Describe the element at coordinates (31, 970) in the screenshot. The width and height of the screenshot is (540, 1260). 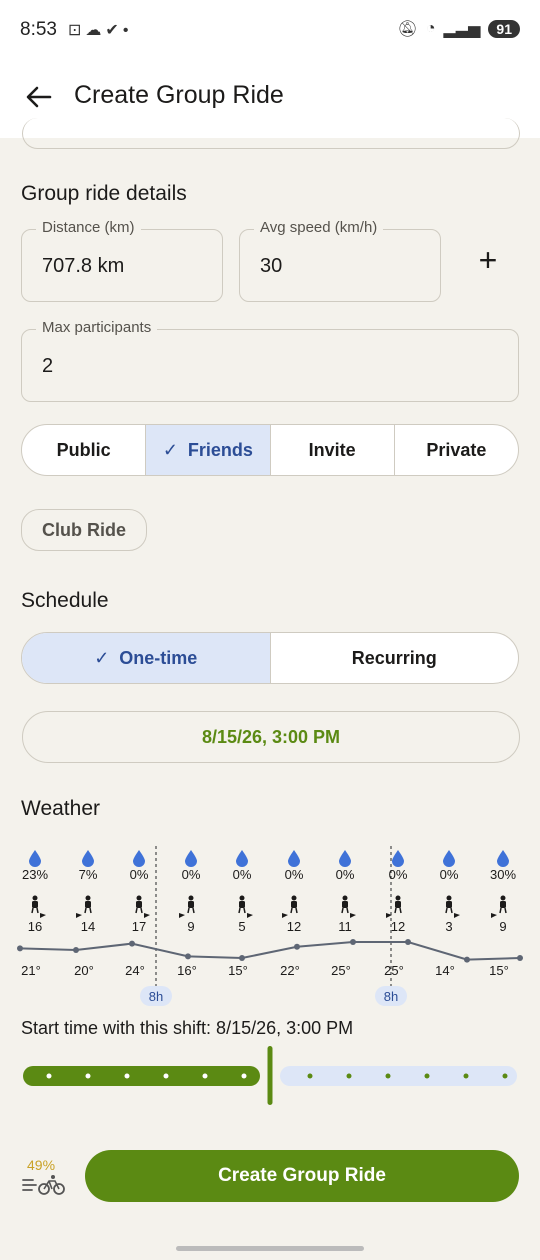
I see `temperature-label: 21°` at that location.